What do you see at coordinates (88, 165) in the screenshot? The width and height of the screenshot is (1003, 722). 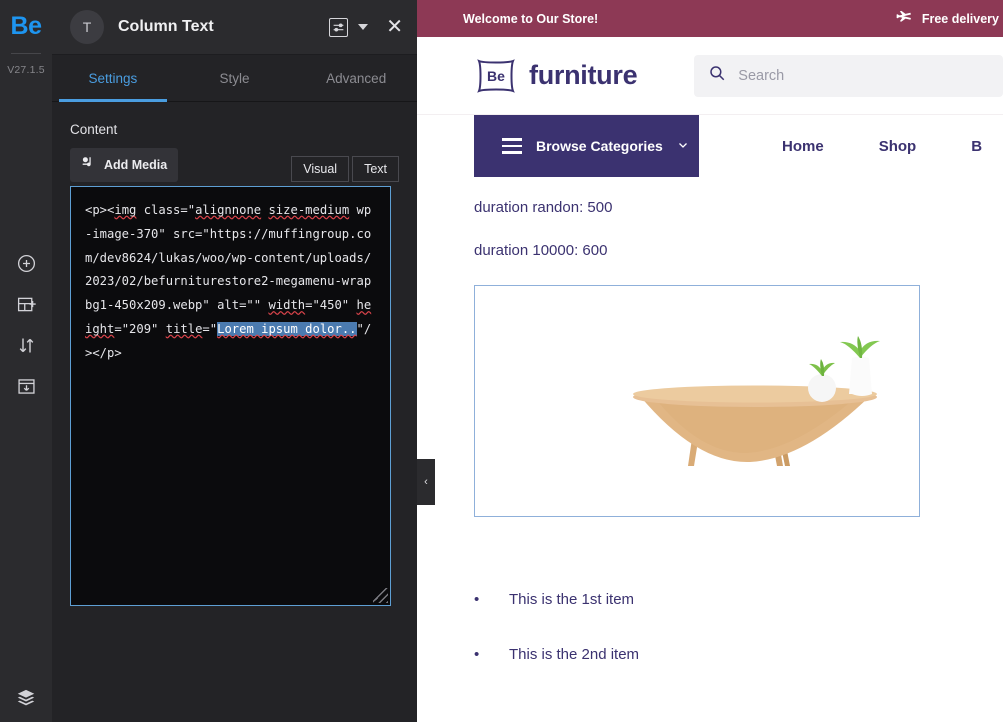 I see `add-media-icon` at bounding box center [88, 165].